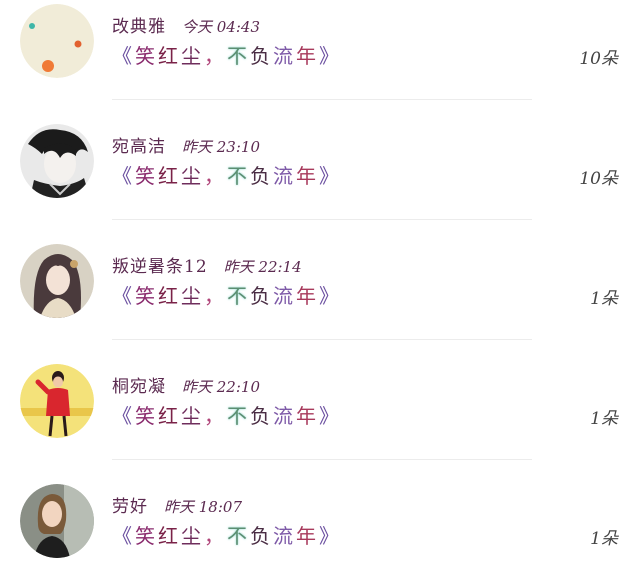 Image resolution: width=640 pixels, height=572 pixels. I want to click on entry-meta: 劳好 昨天 18:07, so click(177, 504).